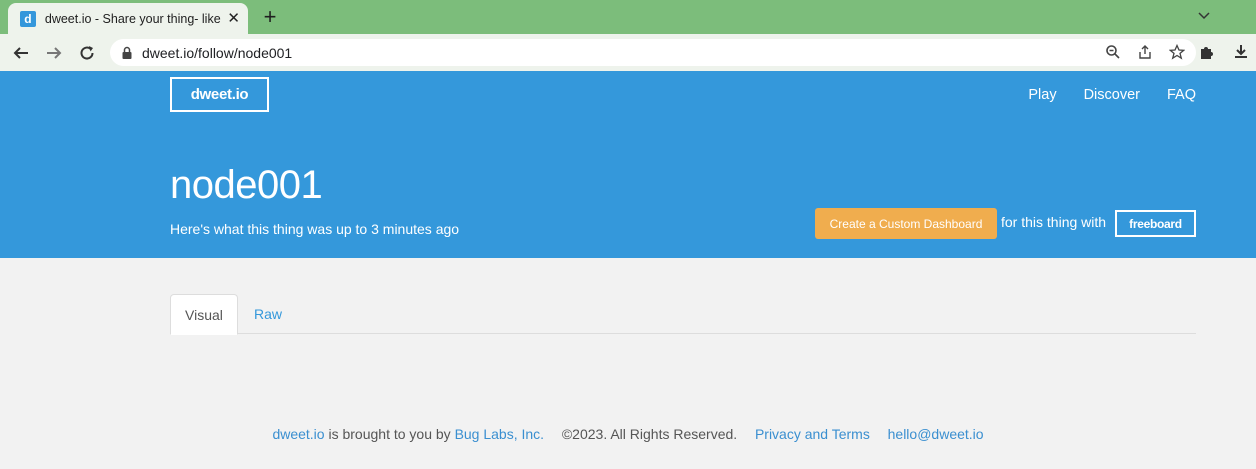  I want to click on content-tabs: Visual Raw, so click(683, 314).